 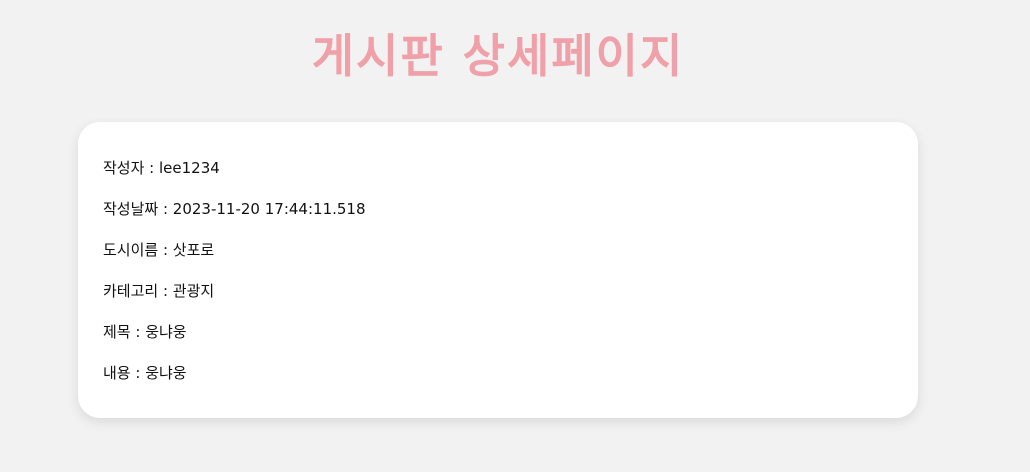 I want to click on author-row: 작성자 : lee1234, so click(x=498, y=178).